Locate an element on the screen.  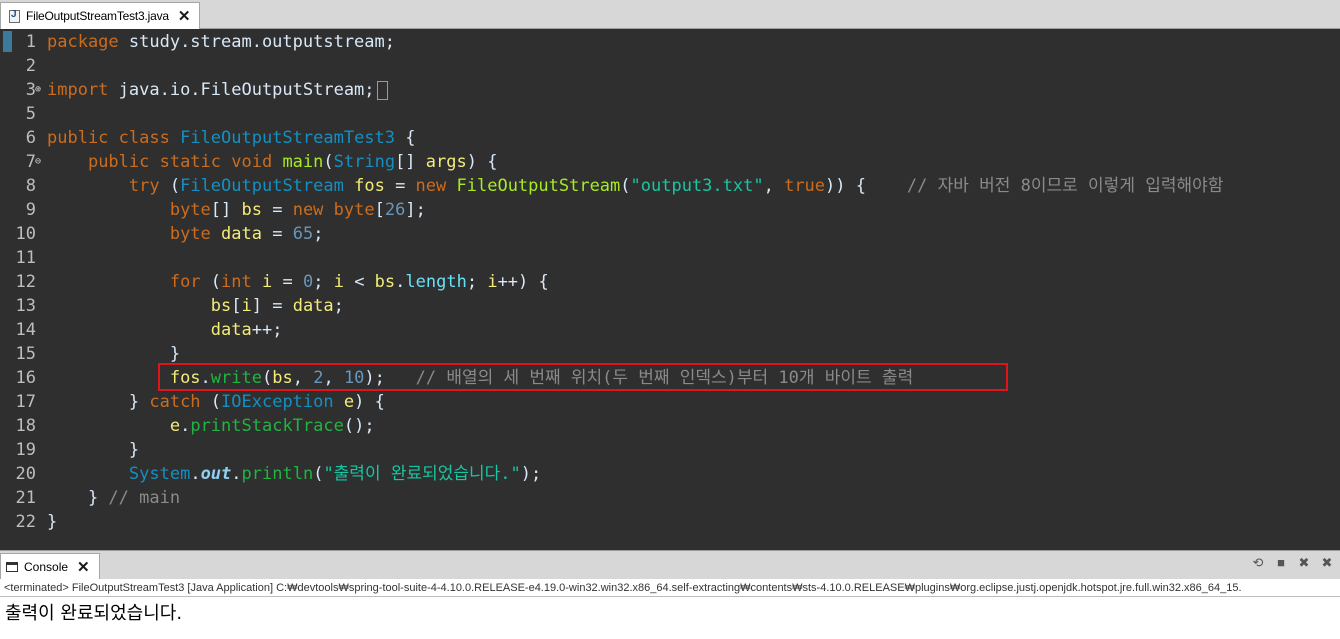
line-number: 15 is located at coordinates (25, 354).